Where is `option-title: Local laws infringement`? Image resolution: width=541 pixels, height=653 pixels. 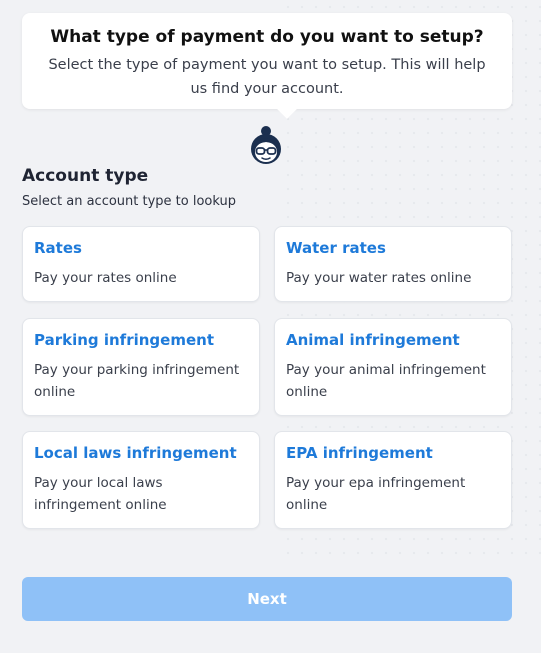
option-title: Local laws infringement is located at coordinates (135, 453).